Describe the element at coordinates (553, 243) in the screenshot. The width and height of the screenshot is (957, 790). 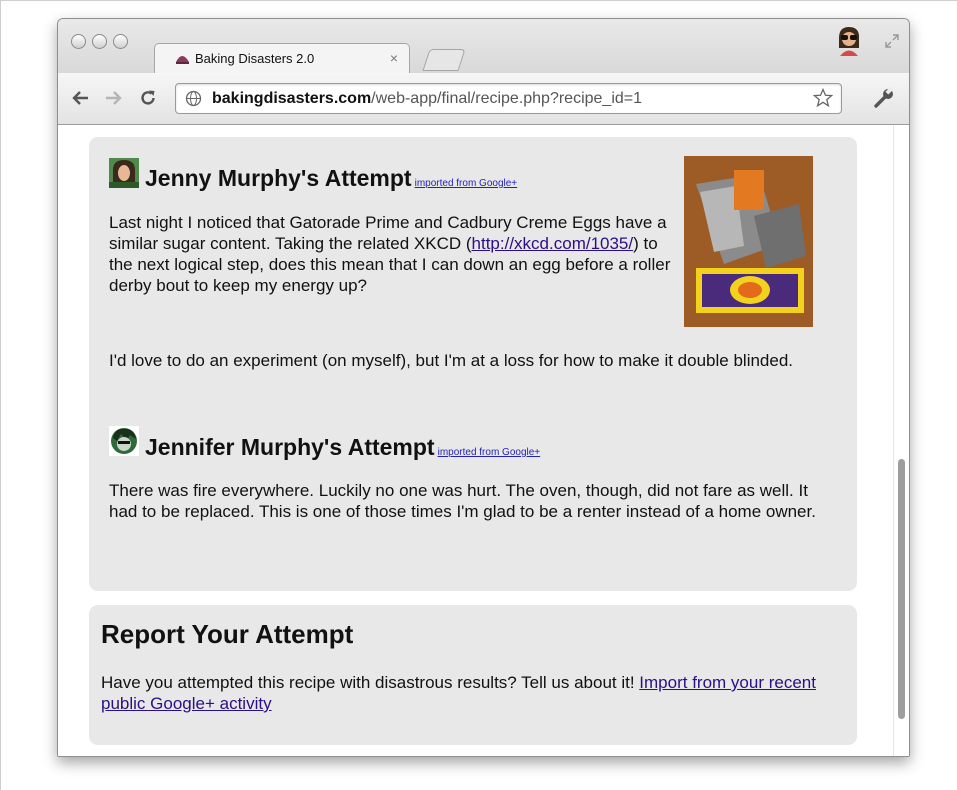
I see `xkcd-link: http://xkcd.com/1035/` at that location.